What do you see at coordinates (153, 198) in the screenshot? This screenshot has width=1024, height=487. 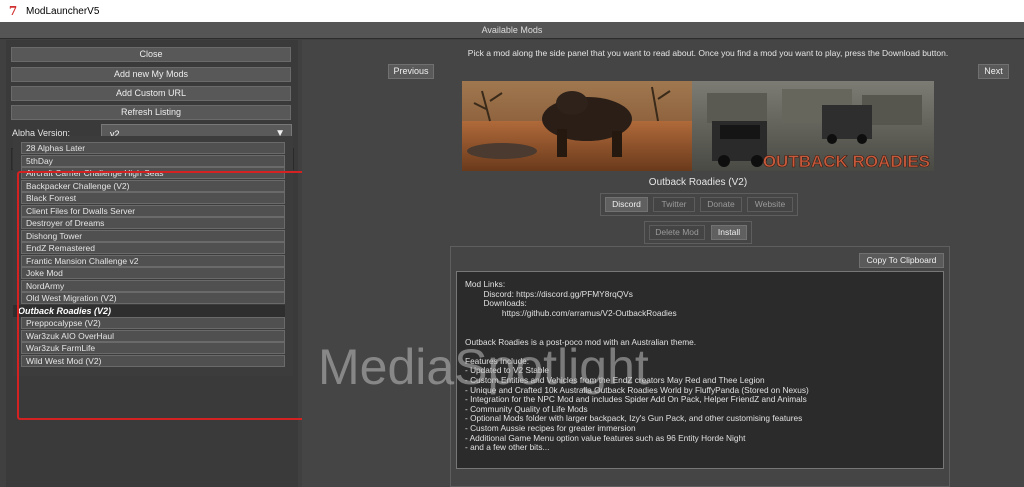 I see `mod-list-item: Black Forrest` at bounding box center [153, 198].